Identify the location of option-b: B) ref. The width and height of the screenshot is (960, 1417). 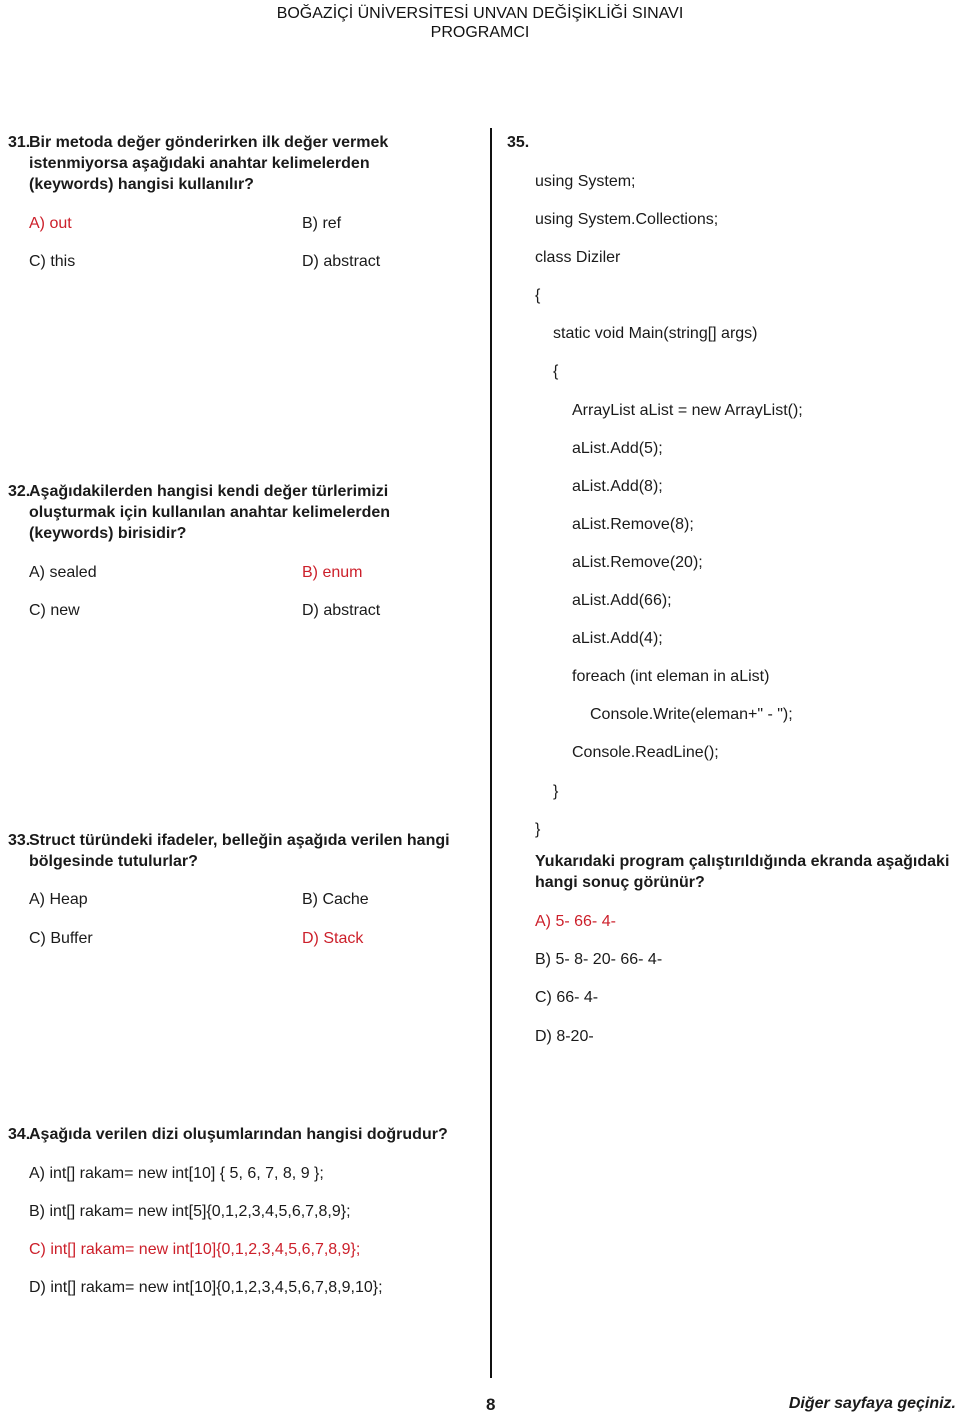
(321, 223).